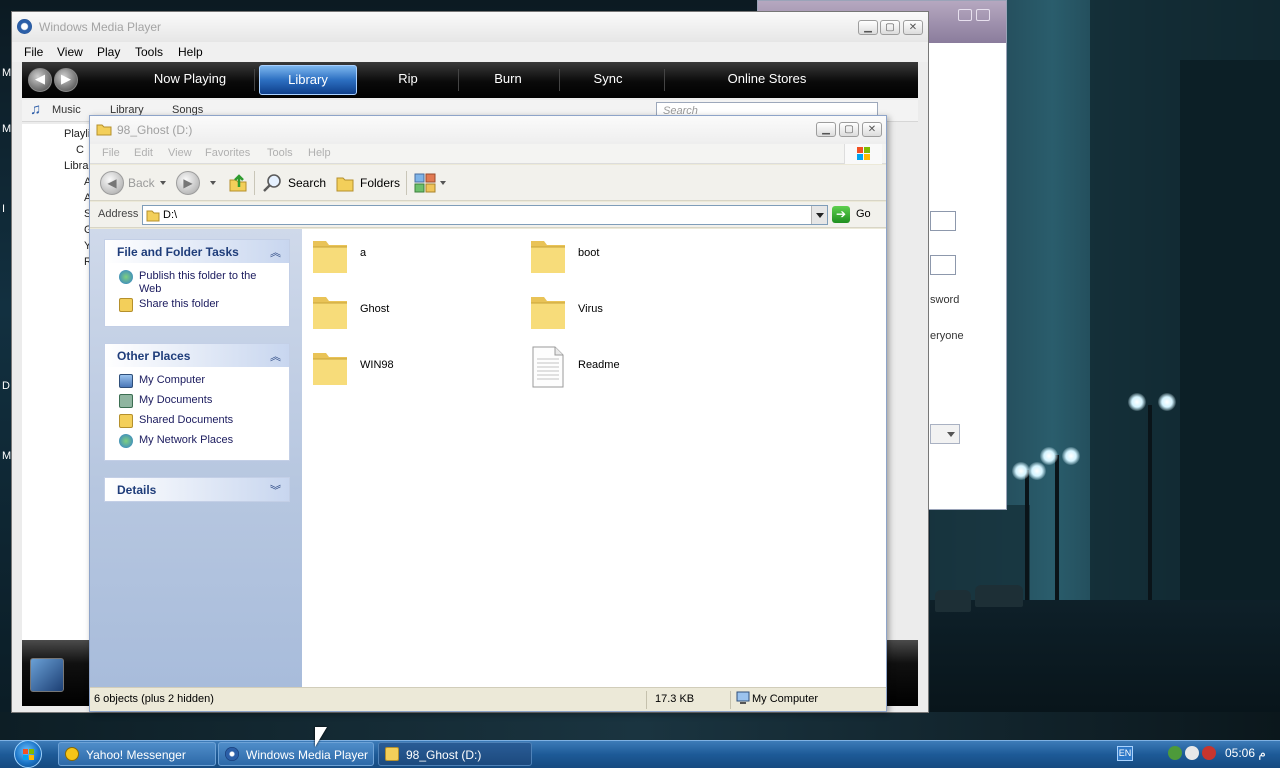 This screenshot has width=1280, height=768. What do you see at coordinates (197, 489) in the screenshot?
I see `panel-header: Details ︾` at bounding box center [197, 489].